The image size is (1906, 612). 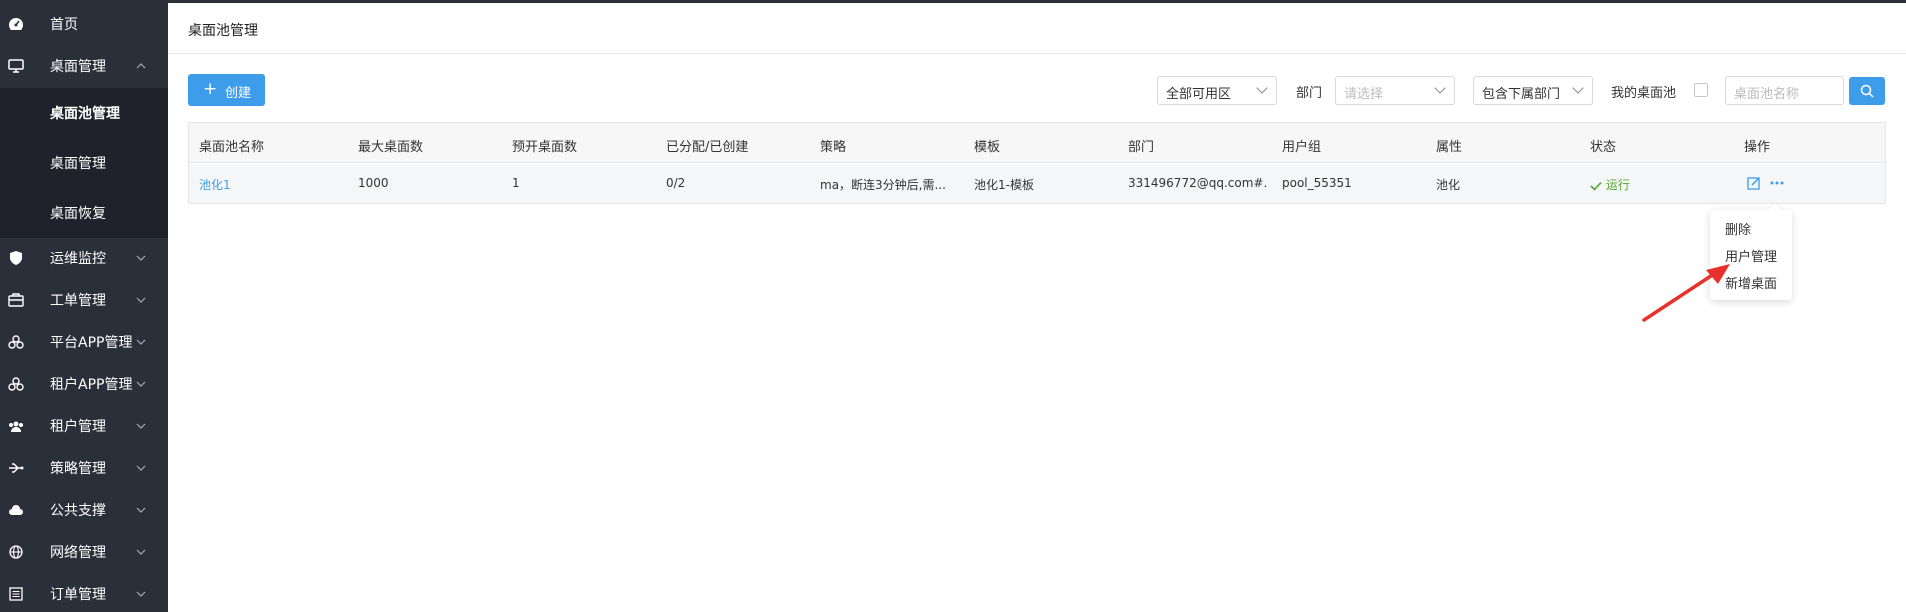 I want to click on status-badge: 运行, so click(x=1610, y=184).